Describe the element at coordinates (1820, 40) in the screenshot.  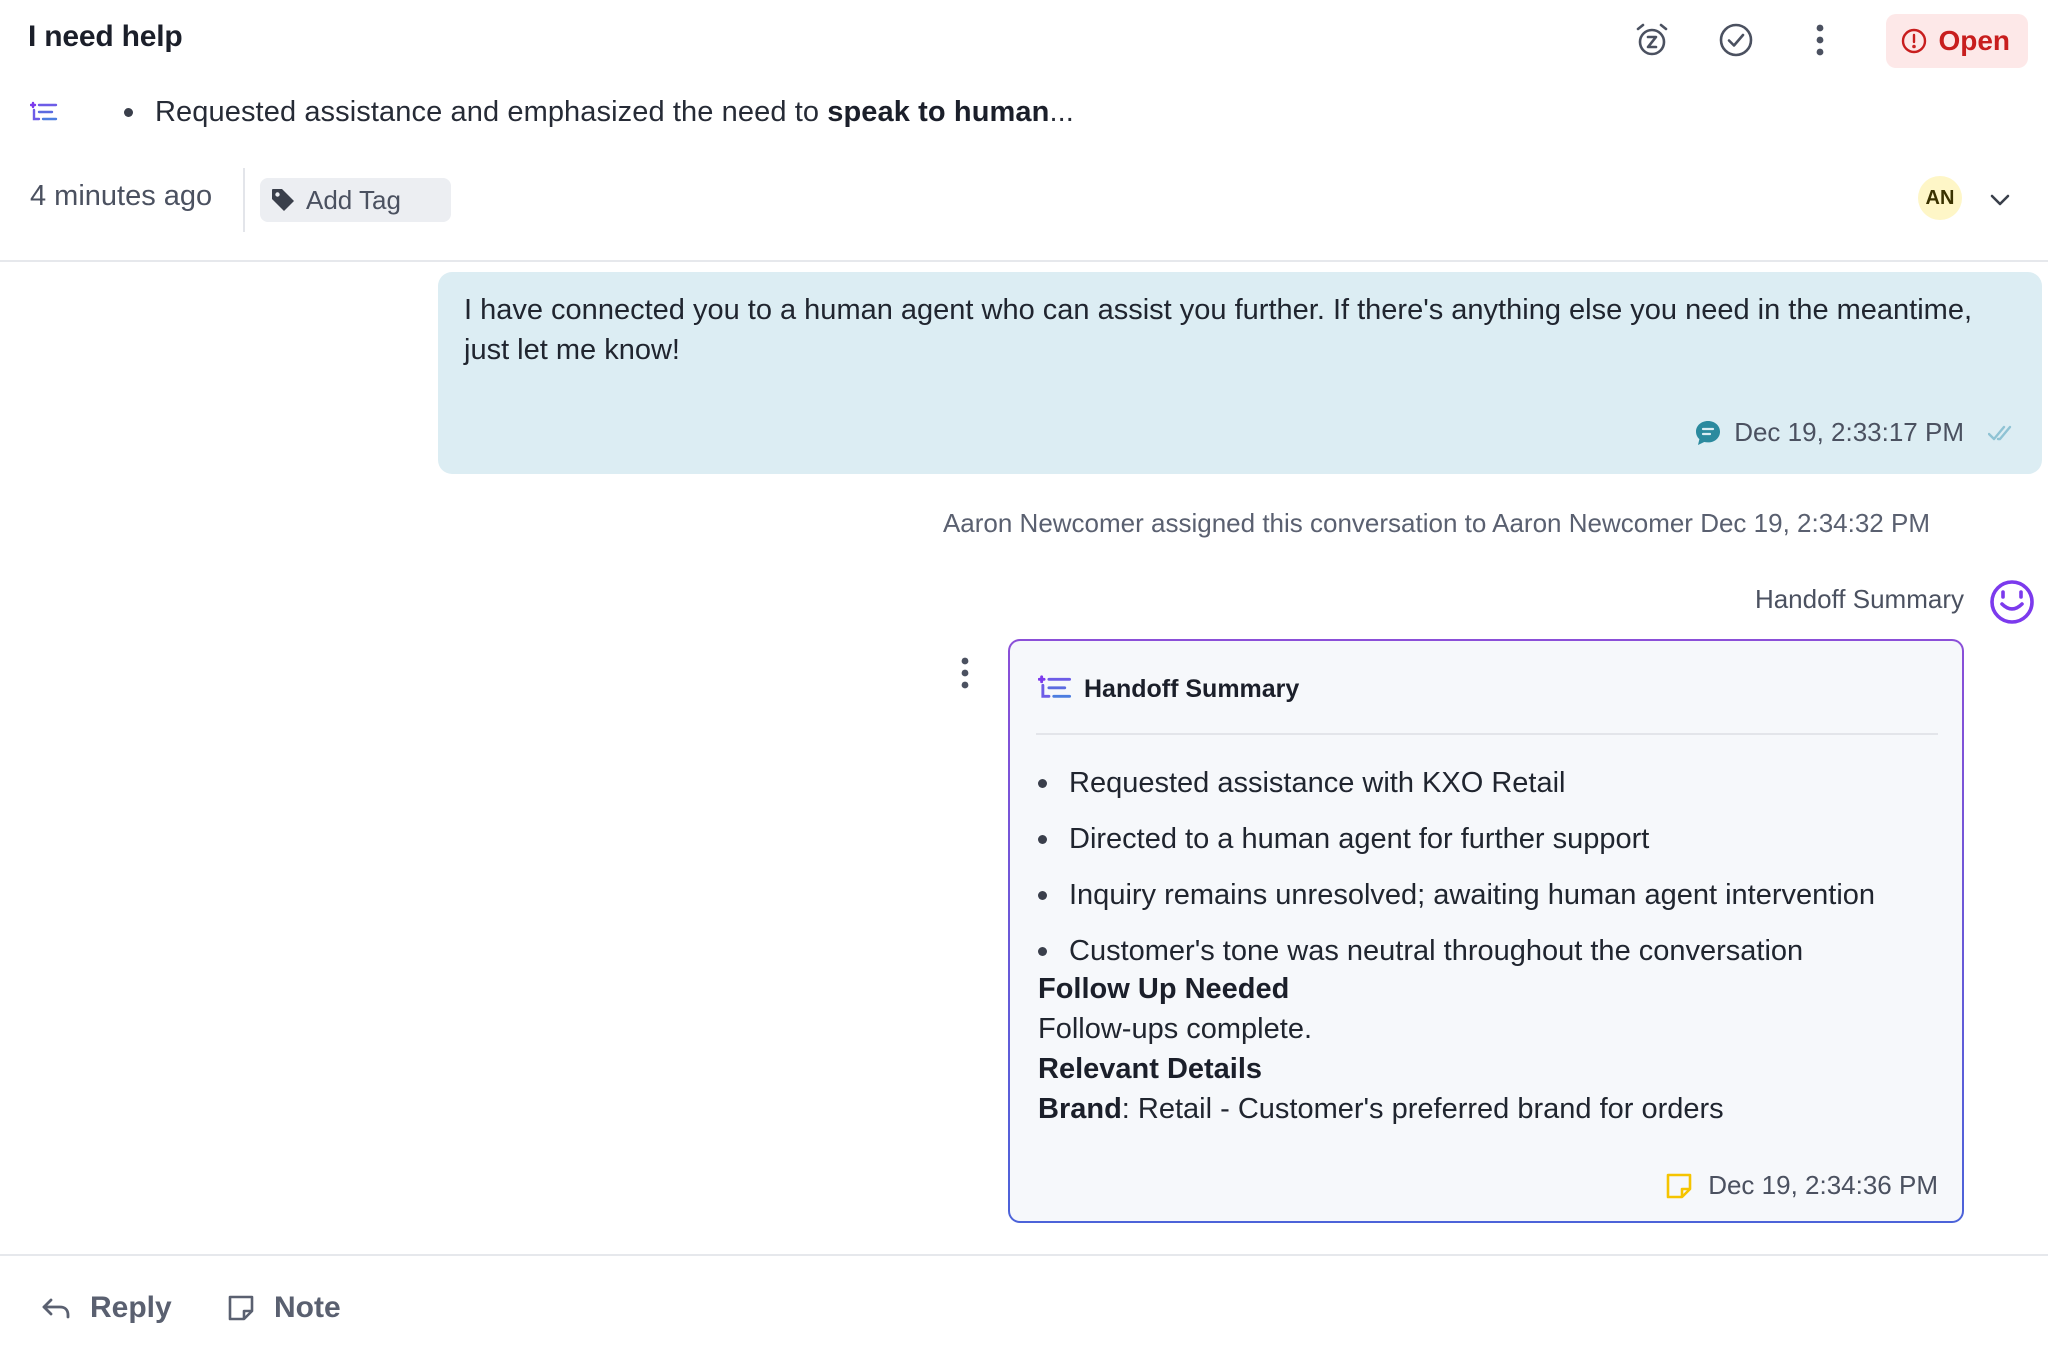
I see `more-vertical-icon` at that location.